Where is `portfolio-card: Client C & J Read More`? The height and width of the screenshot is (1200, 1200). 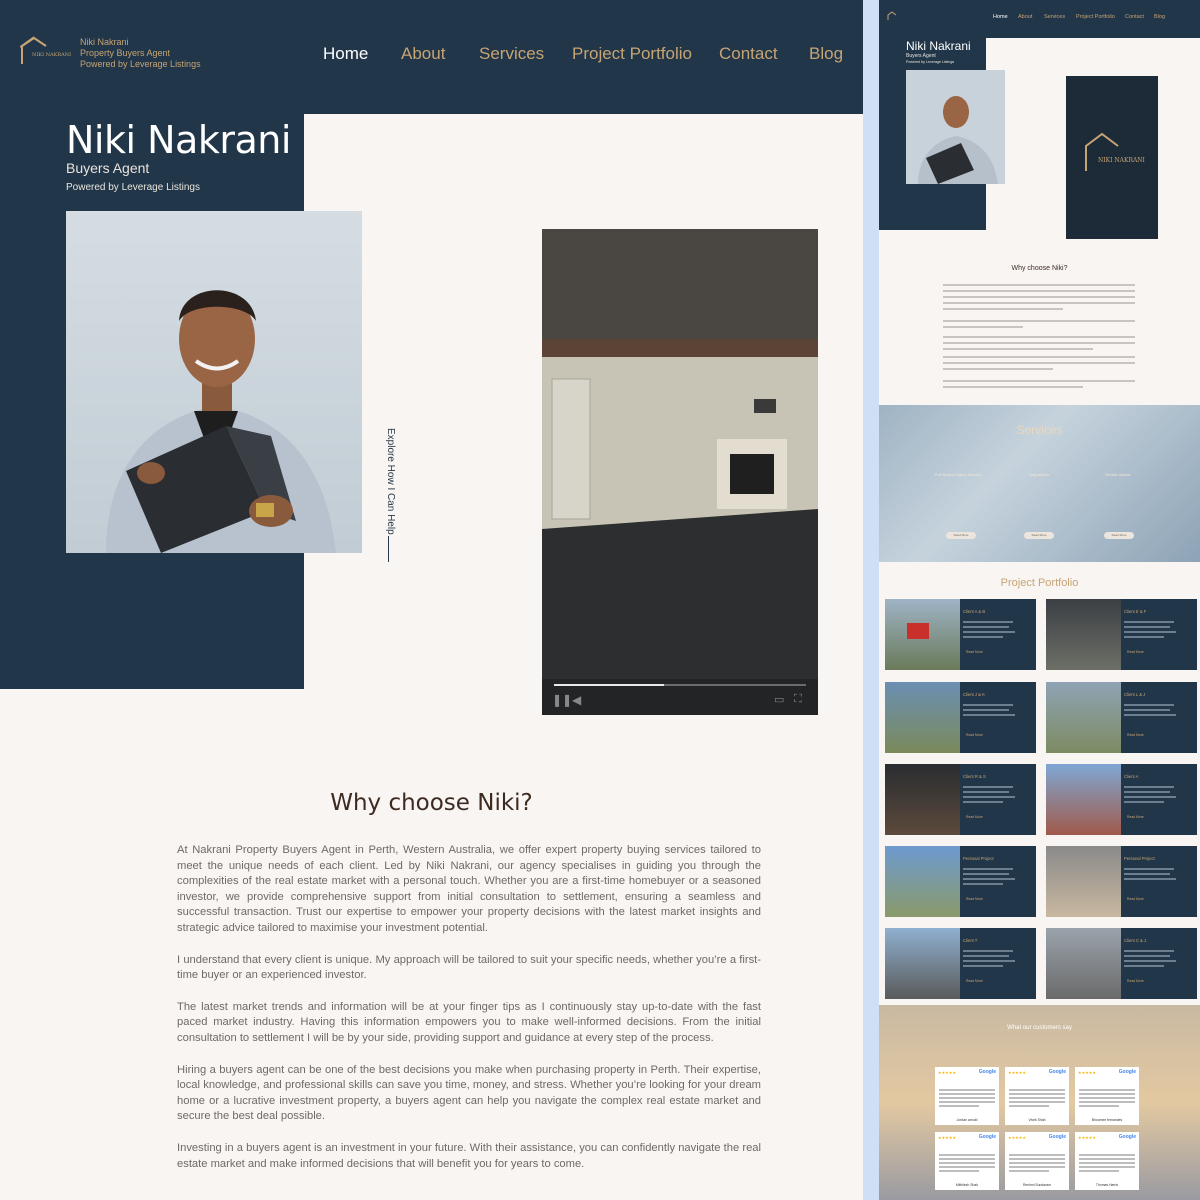 portfolio-card: Client C & J Read More is located at coordinates (1121, 963).